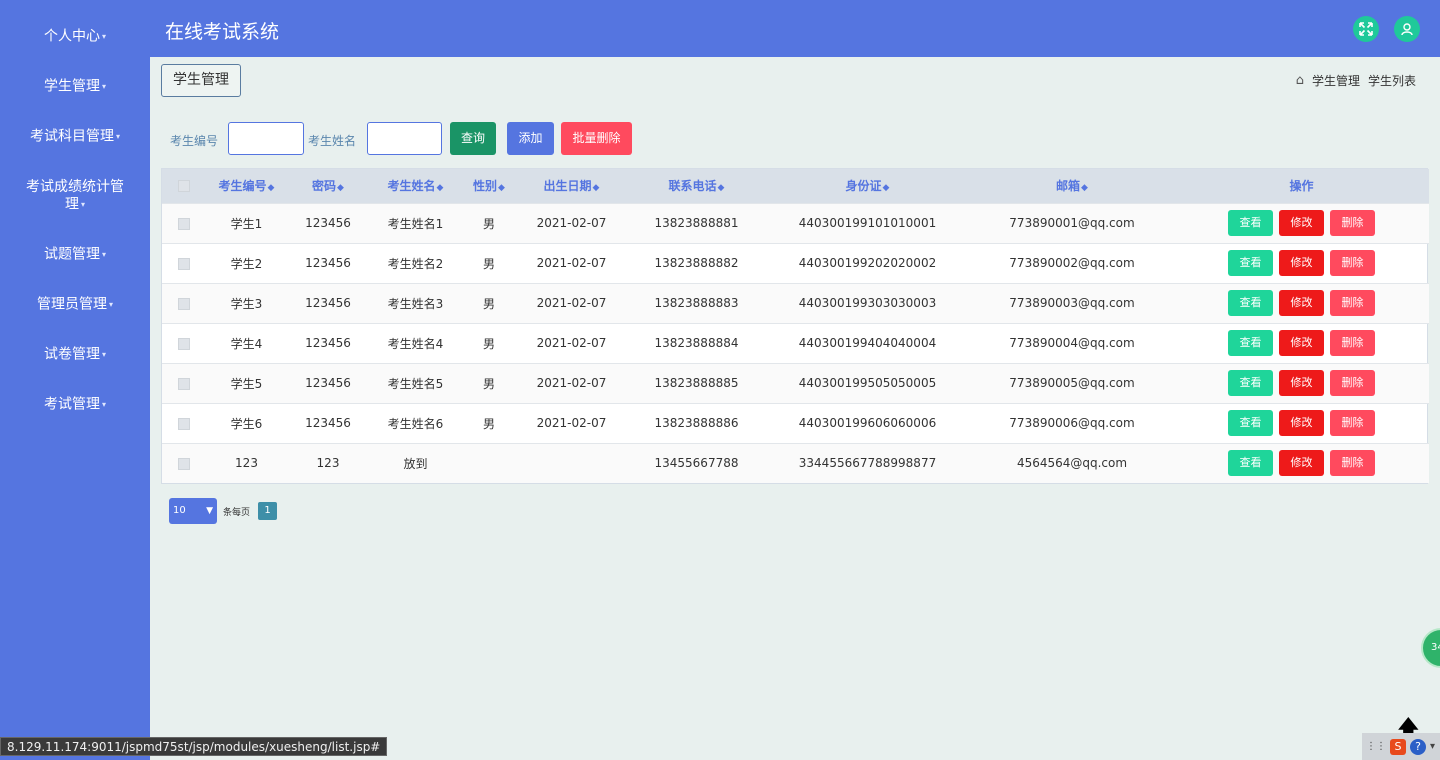  Describe the element at coordinates (75, 87) in the screenshot. I see `sidebar-item-student-management: 学生管理 ▾` at that location.